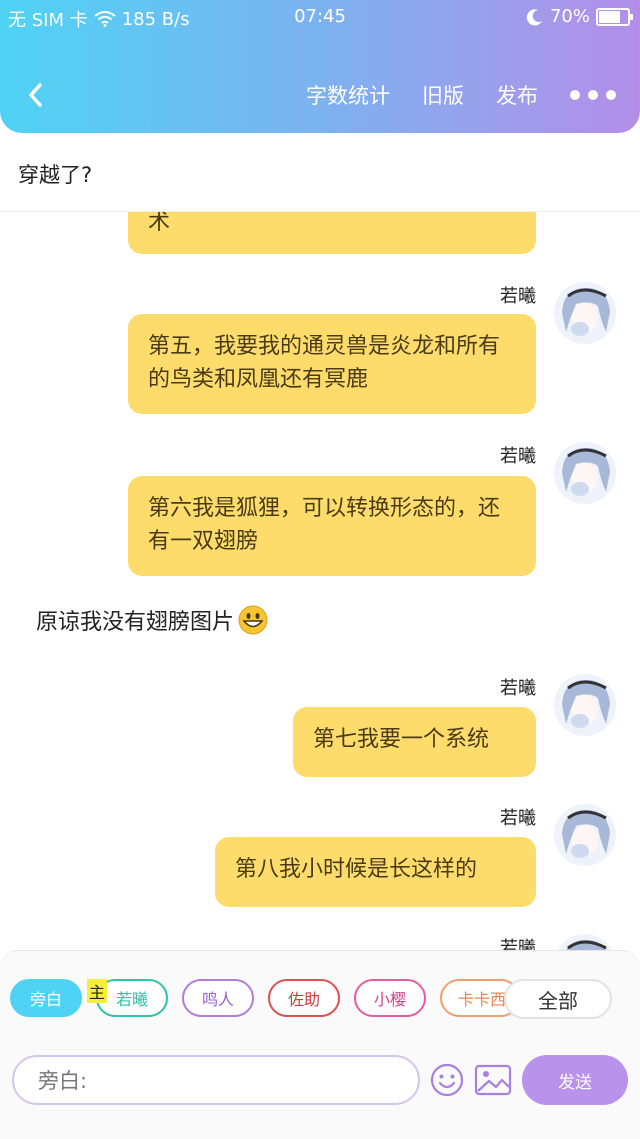 The image size is (640, 1139). Describe the element at coordinates (97, 991) in the screenshot. I see `main-character-tag: 主` at that location.